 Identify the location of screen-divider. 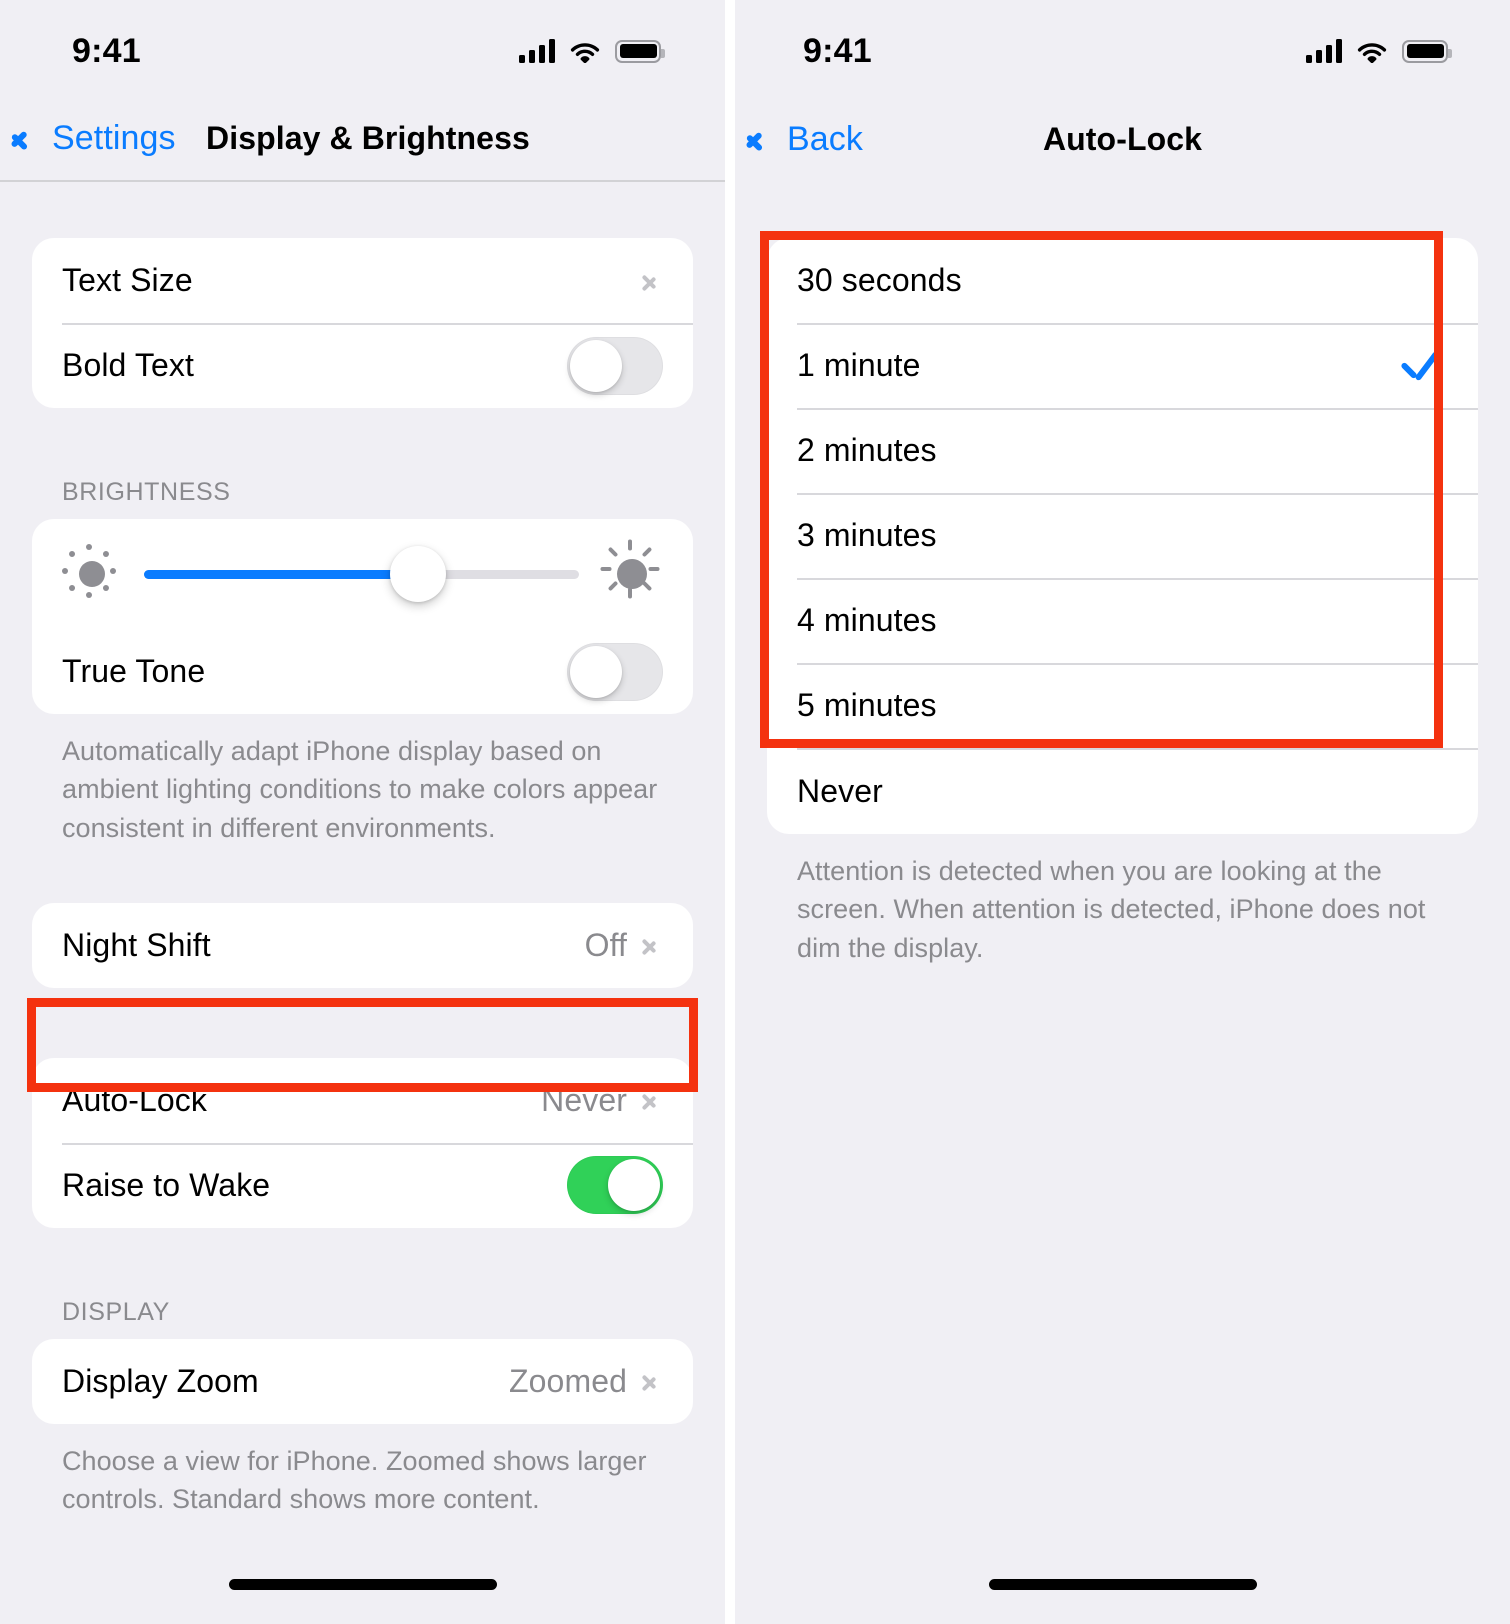
(730, 812).